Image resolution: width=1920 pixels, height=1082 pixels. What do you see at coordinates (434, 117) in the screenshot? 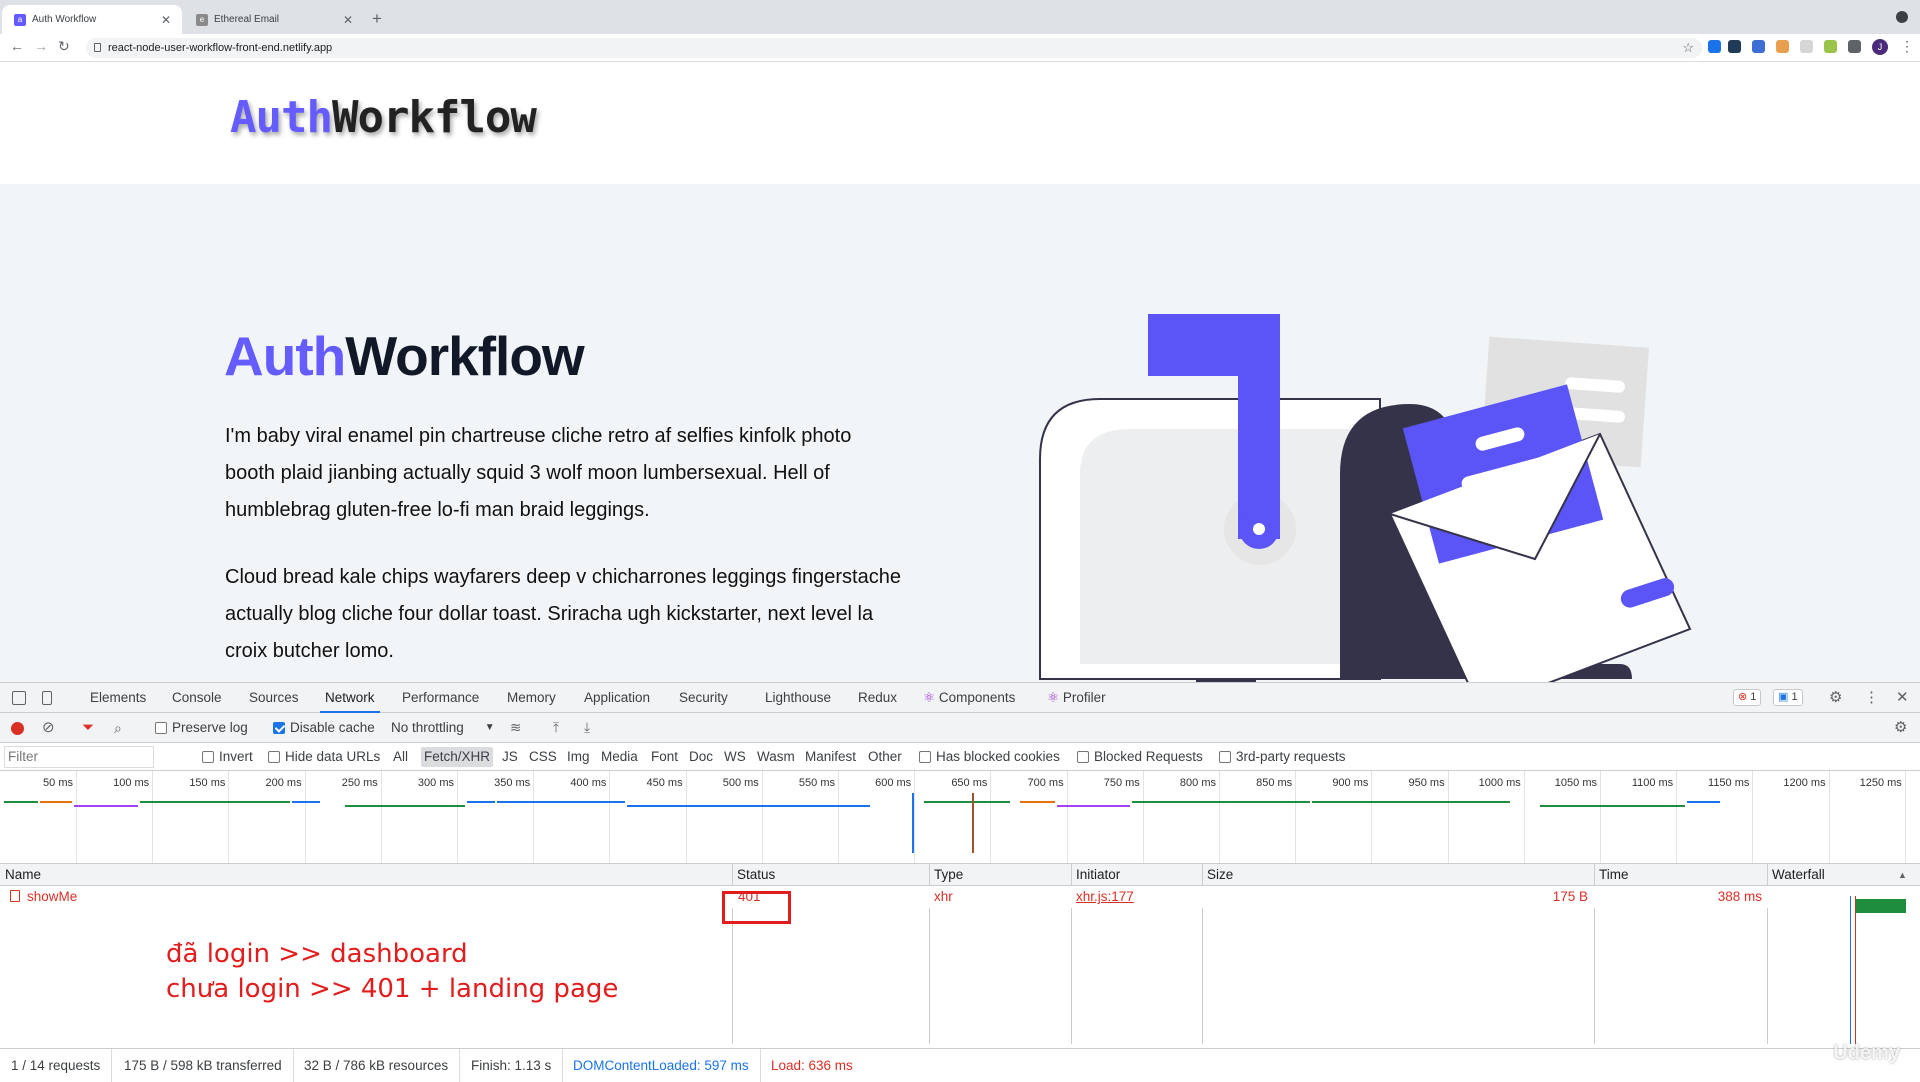
I see `logo-part-workflow: Workflow` at bounding box center [434, 117].